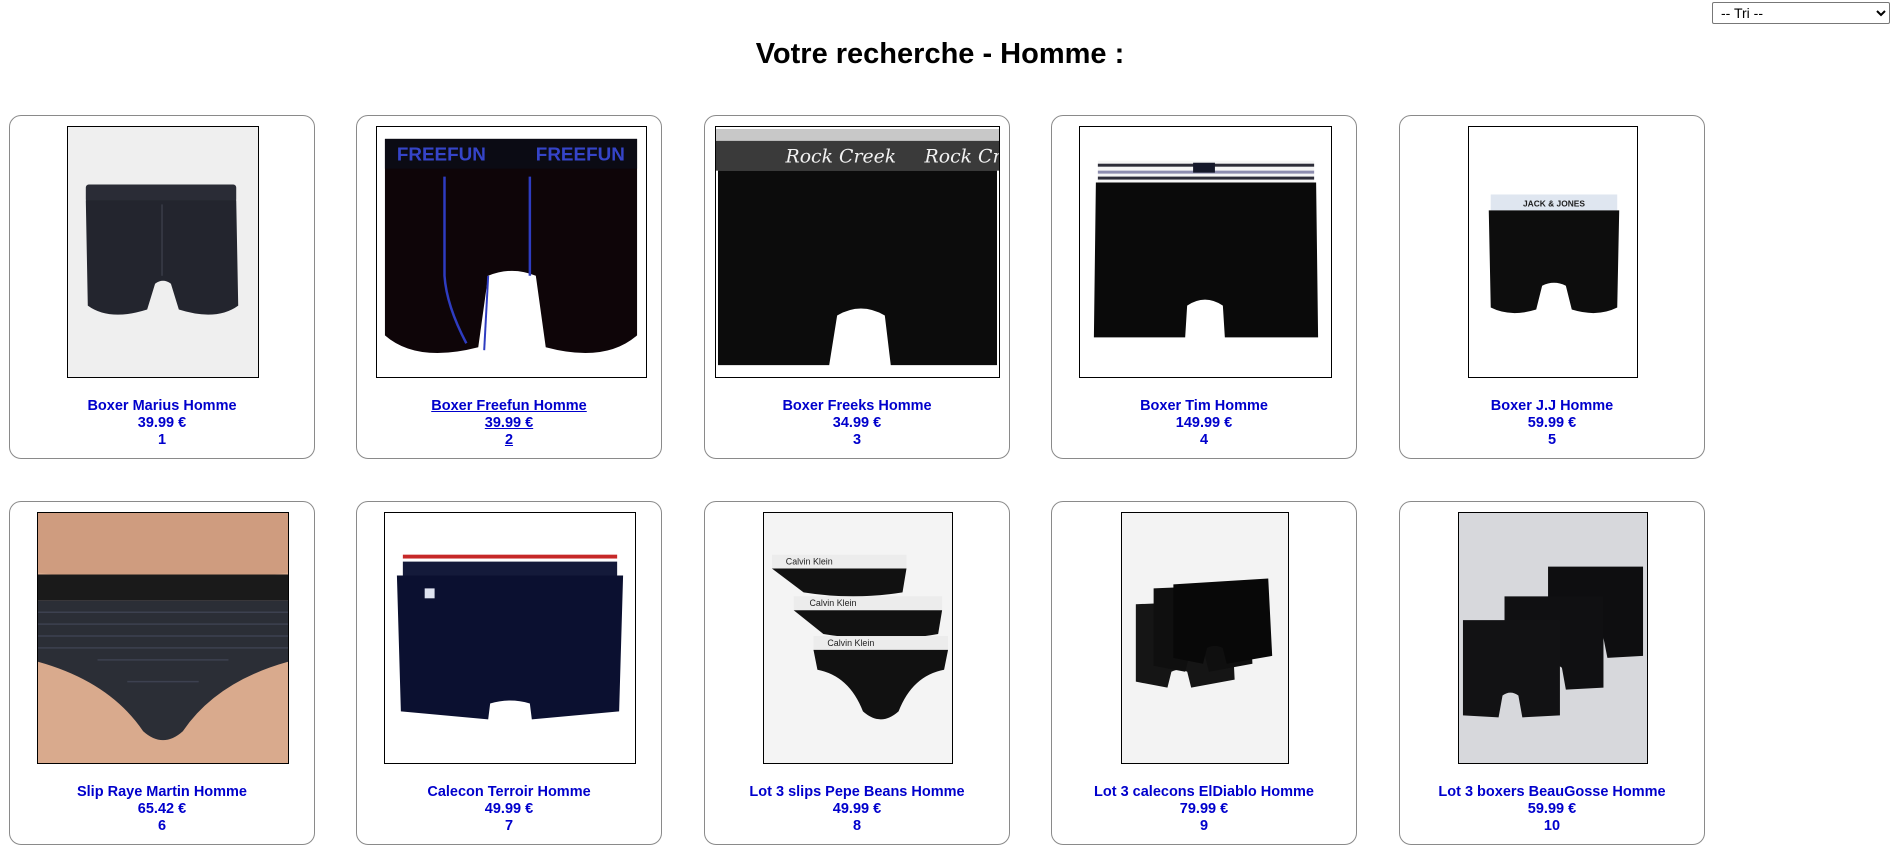 The image size is (1894, 852). What do you see at coordinates (509, 826) in the screenshot?
I see `product-id: 7` at bounding box center [509, 826].